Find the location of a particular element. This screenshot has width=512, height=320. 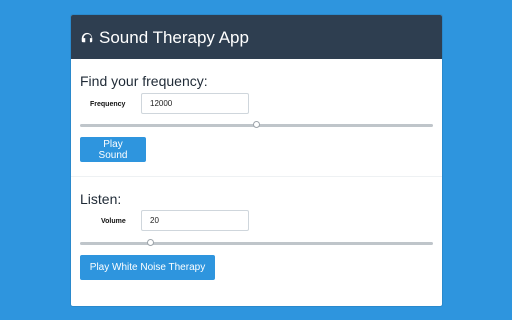

frequency-slider is located at coordinates (256, 124).